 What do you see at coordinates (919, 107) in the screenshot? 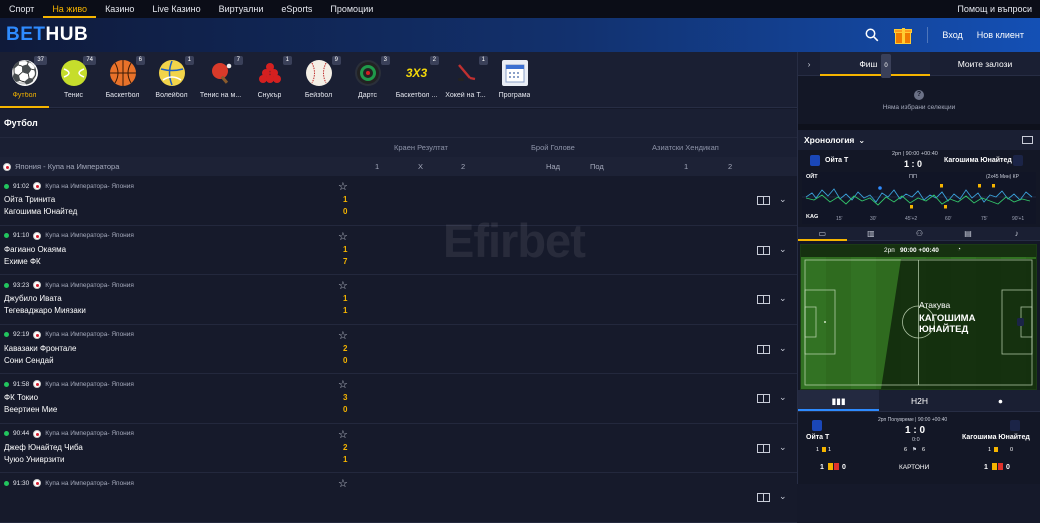
I see `empty-message: Няма избрани селекции` at bounding box center [919, 107].